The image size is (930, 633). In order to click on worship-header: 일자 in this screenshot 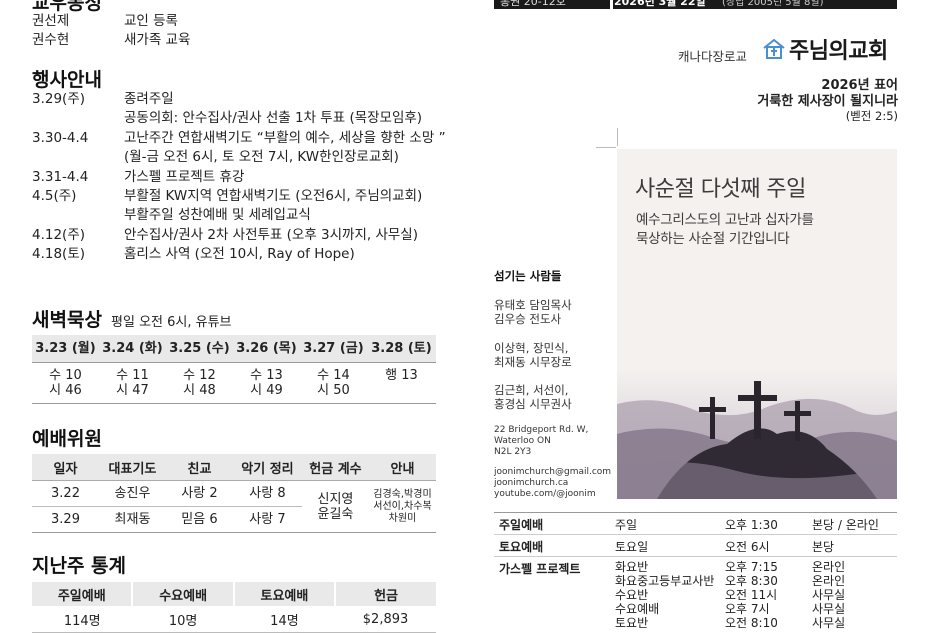, I will do `click(65, 467)`.